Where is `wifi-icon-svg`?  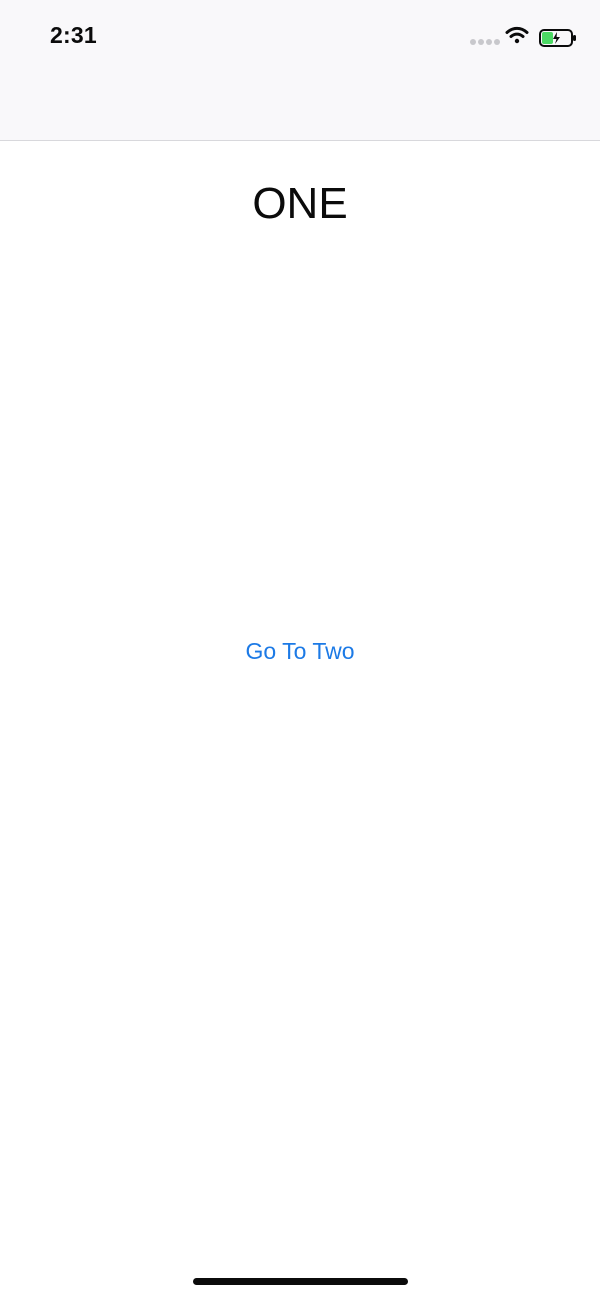
wifi-icon-svg is located at coordinates (517, 35).